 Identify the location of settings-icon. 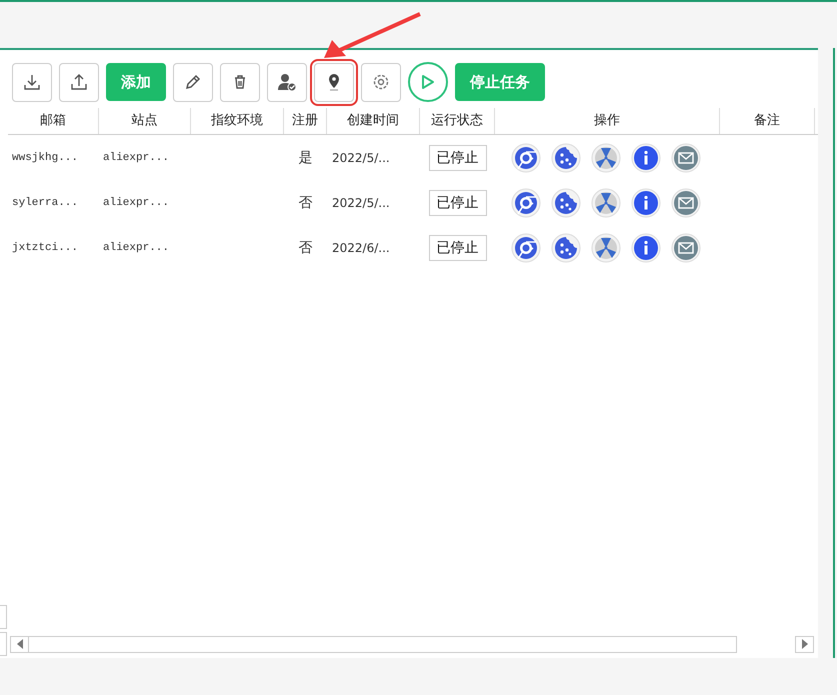
(381, 82).